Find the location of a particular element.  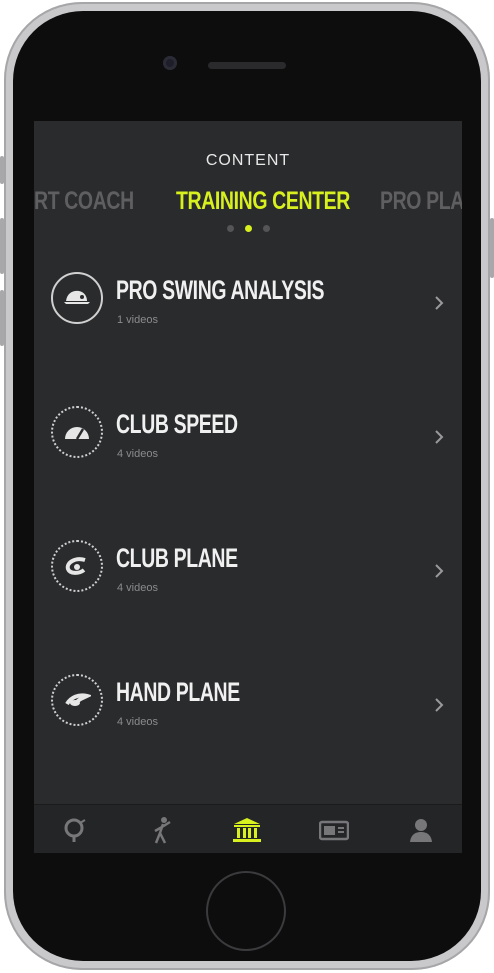

tab-training-center-nav is located at coordinates (247, 830).